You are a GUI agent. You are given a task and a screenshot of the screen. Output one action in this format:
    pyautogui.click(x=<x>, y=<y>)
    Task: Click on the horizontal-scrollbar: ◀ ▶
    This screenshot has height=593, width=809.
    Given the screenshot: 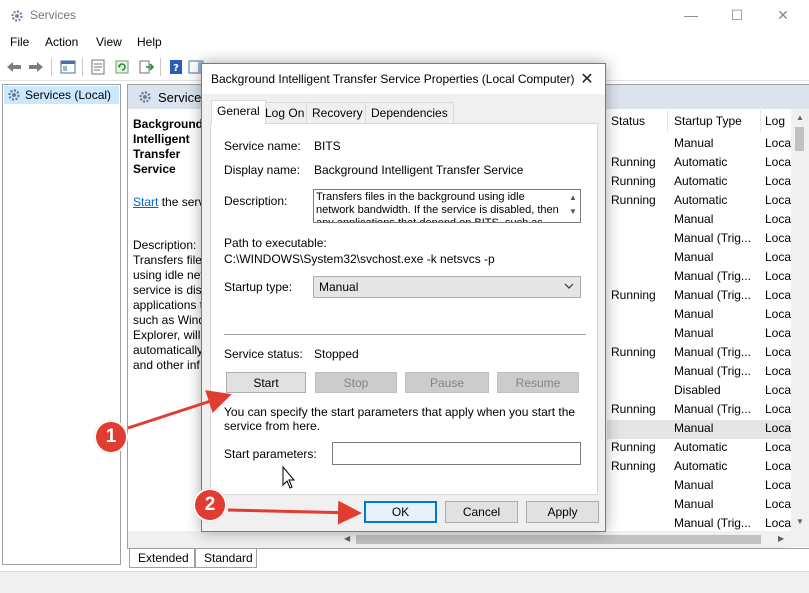 What is the action you would take?
    pyautogui.click(x=459, y=539)
    